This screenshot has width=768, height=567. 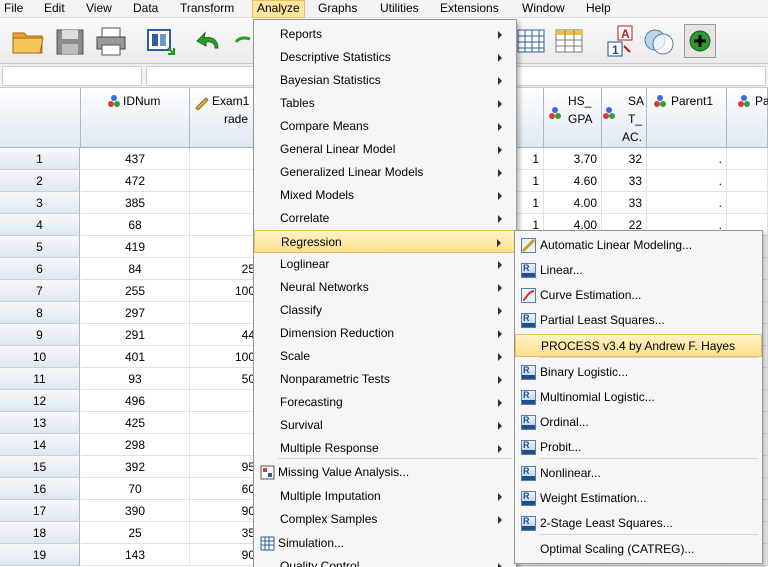 What do you see at coordinates (161, 41) in the screenshot?
I see `dialog-recall-icon` at bounding box center [161, 41].